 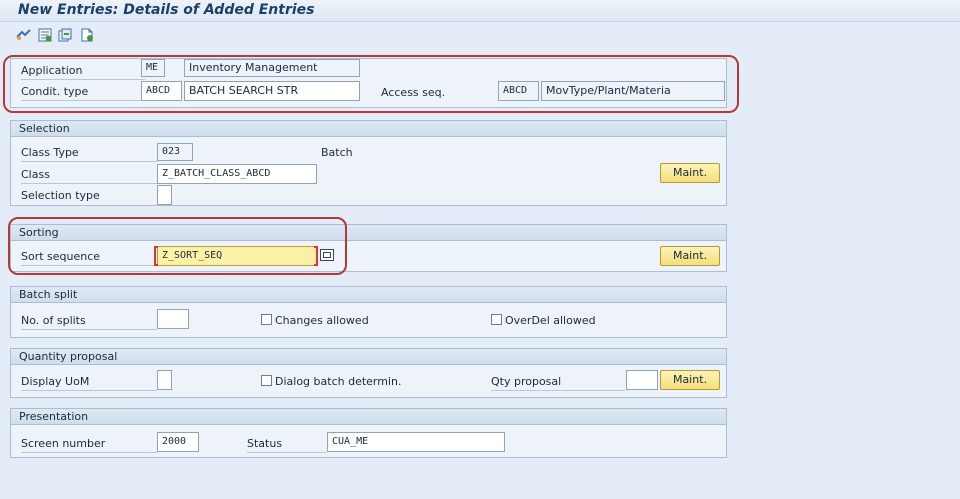 I want to click on display-uom-field, so click(x=164, y=380).